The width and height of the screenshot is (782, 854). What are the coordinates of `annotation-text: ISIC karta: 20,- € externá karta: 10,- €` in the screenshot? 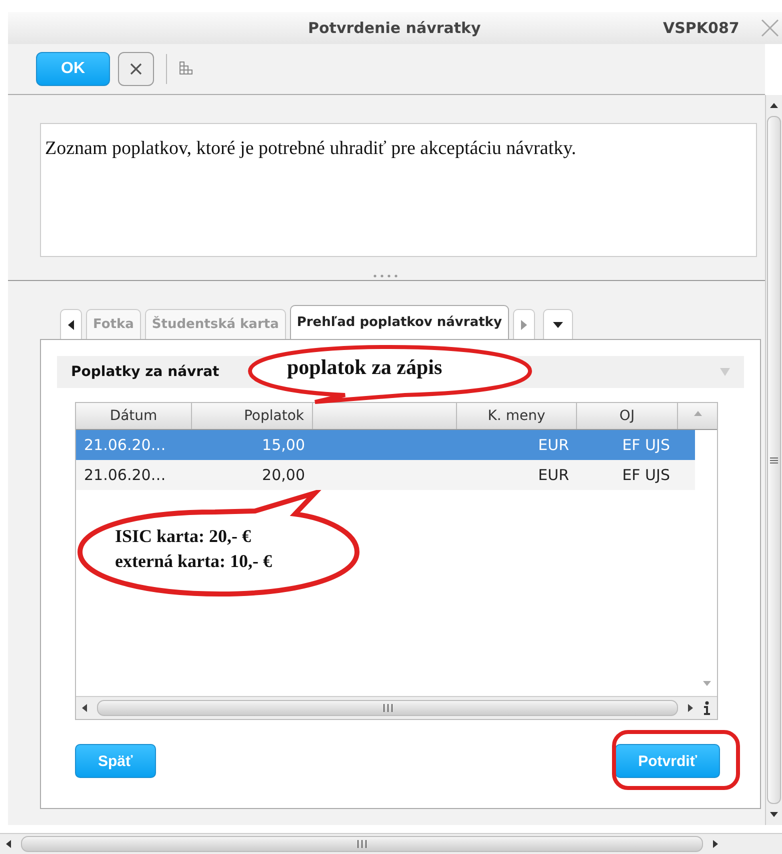 It's located at (193, 549).